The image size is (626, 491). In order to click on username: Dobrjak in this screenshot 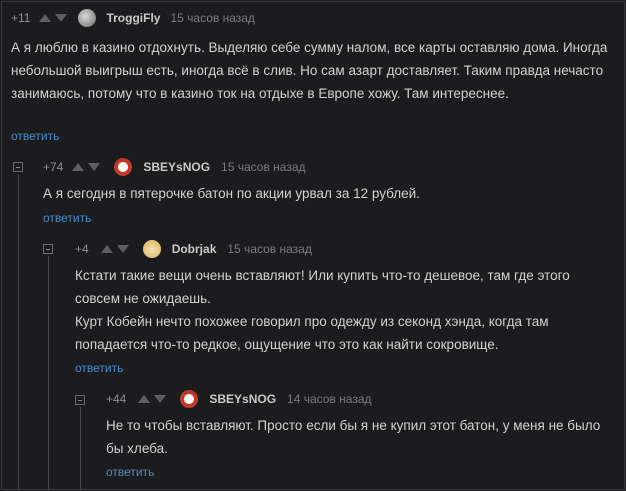, I will do `click(194, 249)`.